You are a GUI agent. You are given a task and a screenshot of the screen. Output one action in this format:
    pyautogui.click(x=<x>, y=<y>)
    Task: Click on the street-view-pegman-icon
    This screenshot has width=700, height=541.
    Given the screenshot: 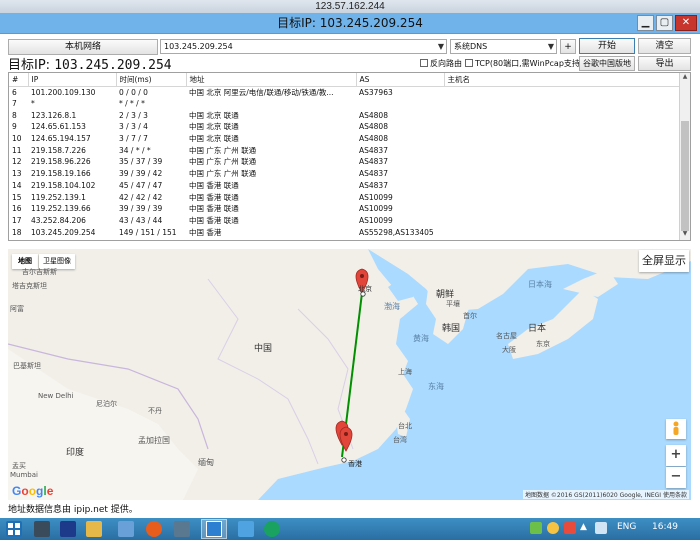 What is the action you would take?
    pyautogui.click(x=676, y=429)
    